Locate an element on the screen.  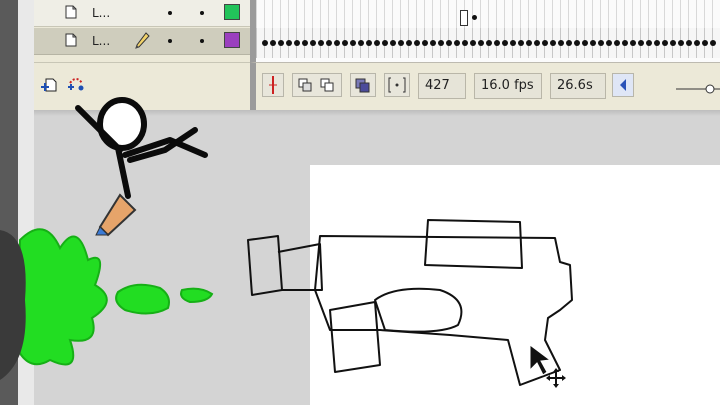
eyedropper-tool is located at coordinates (116, 215).